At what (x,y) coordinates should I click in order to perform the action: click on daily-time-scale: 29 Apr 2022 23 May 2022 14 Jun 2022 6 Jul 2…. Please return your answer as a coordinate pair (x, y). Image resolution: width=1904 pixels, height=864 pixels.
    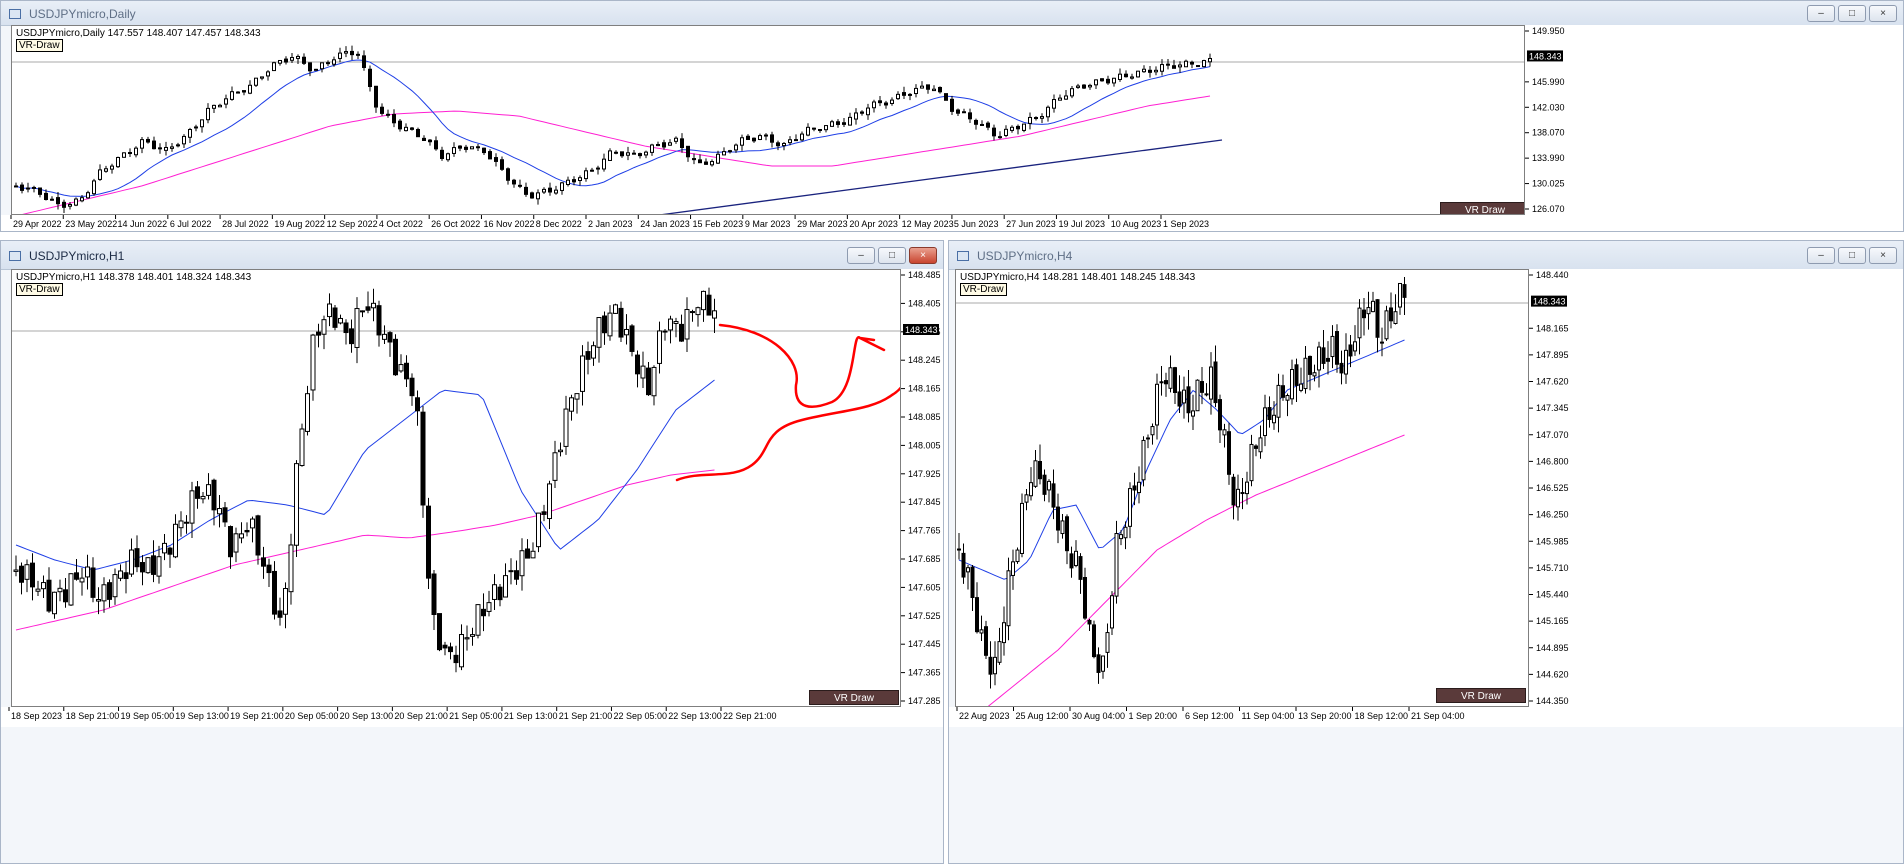
    Looking at the image, I should click on (952, 223).